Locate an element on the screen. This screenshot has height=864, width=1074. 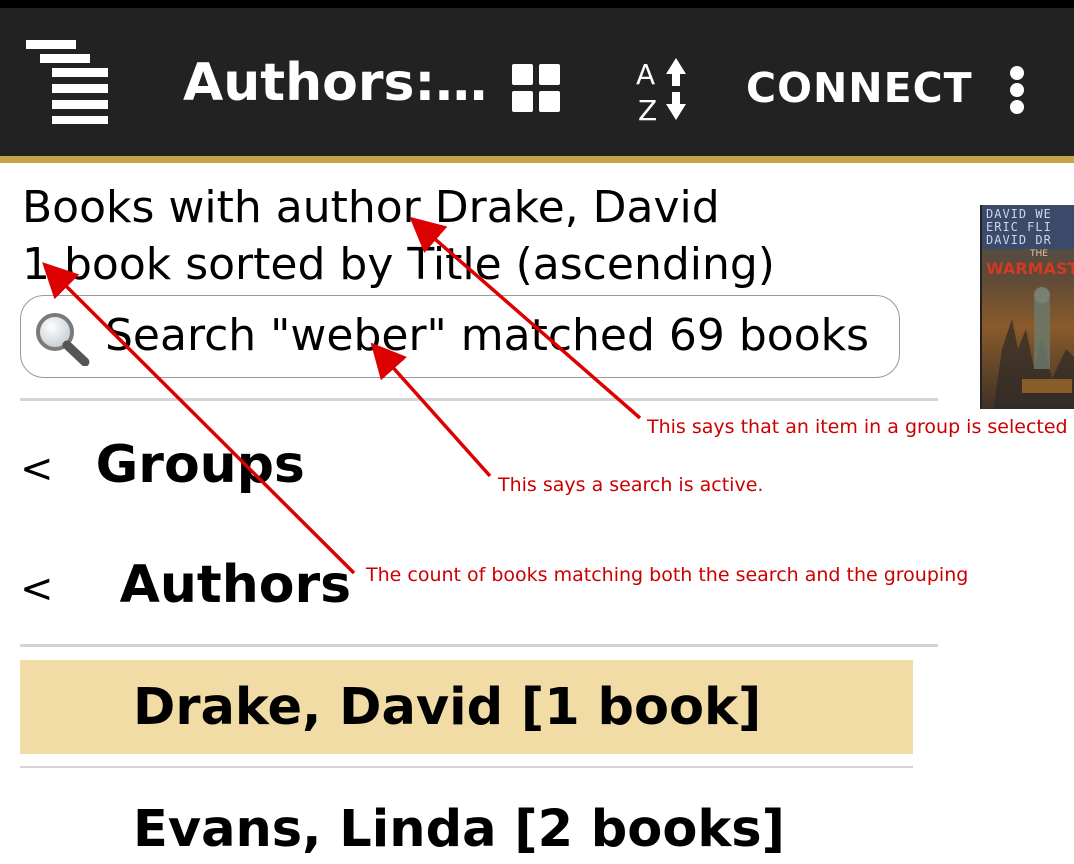
sort-letter-a: A is located at coordinates (645, 74).